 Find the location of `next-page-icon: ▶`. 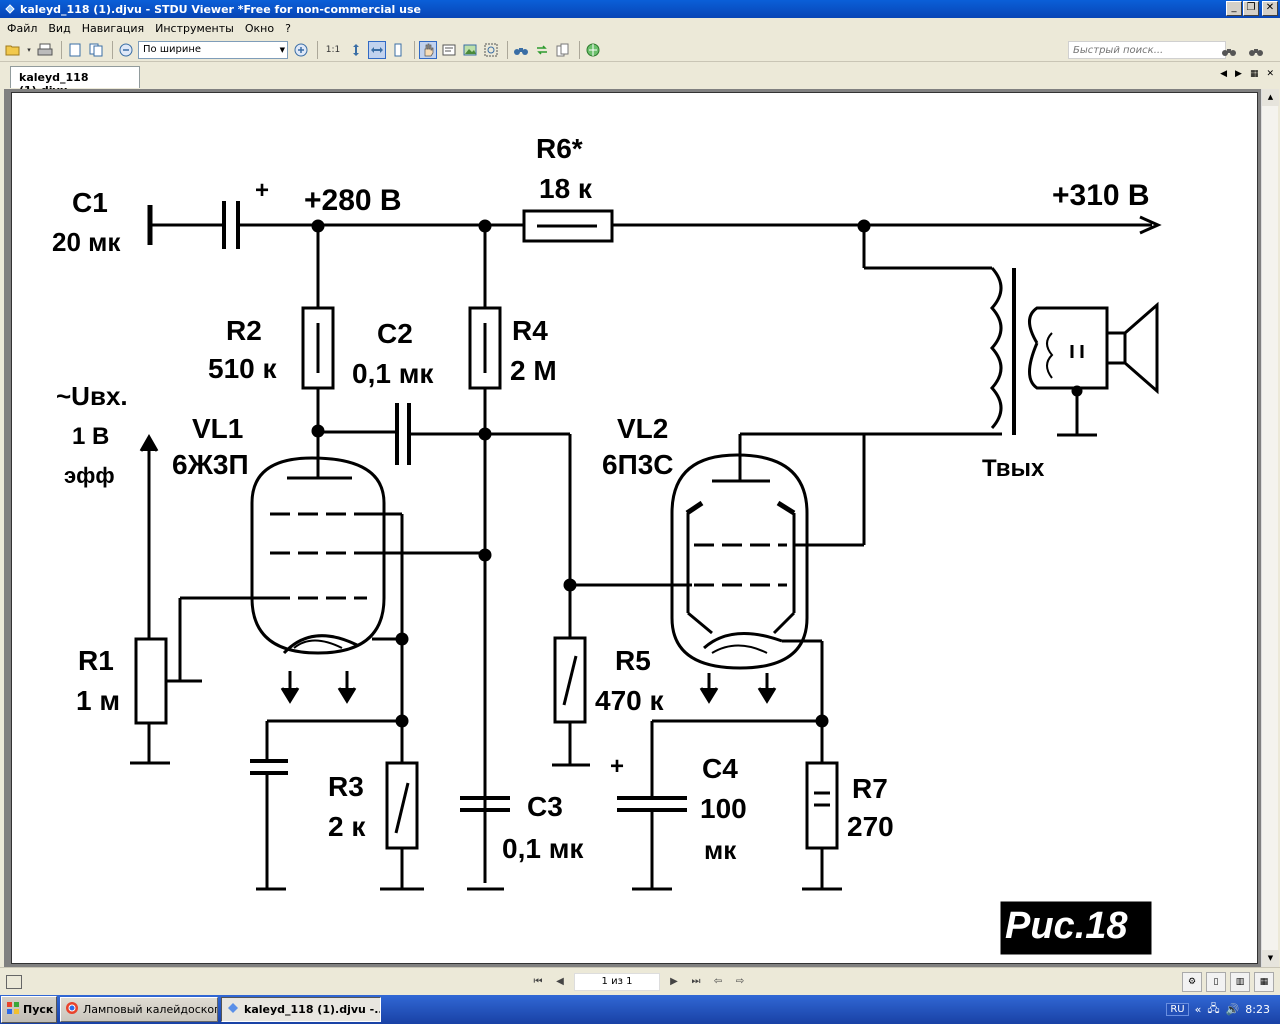

next-page-icon: ▶ is located at coordinates (674, 982).